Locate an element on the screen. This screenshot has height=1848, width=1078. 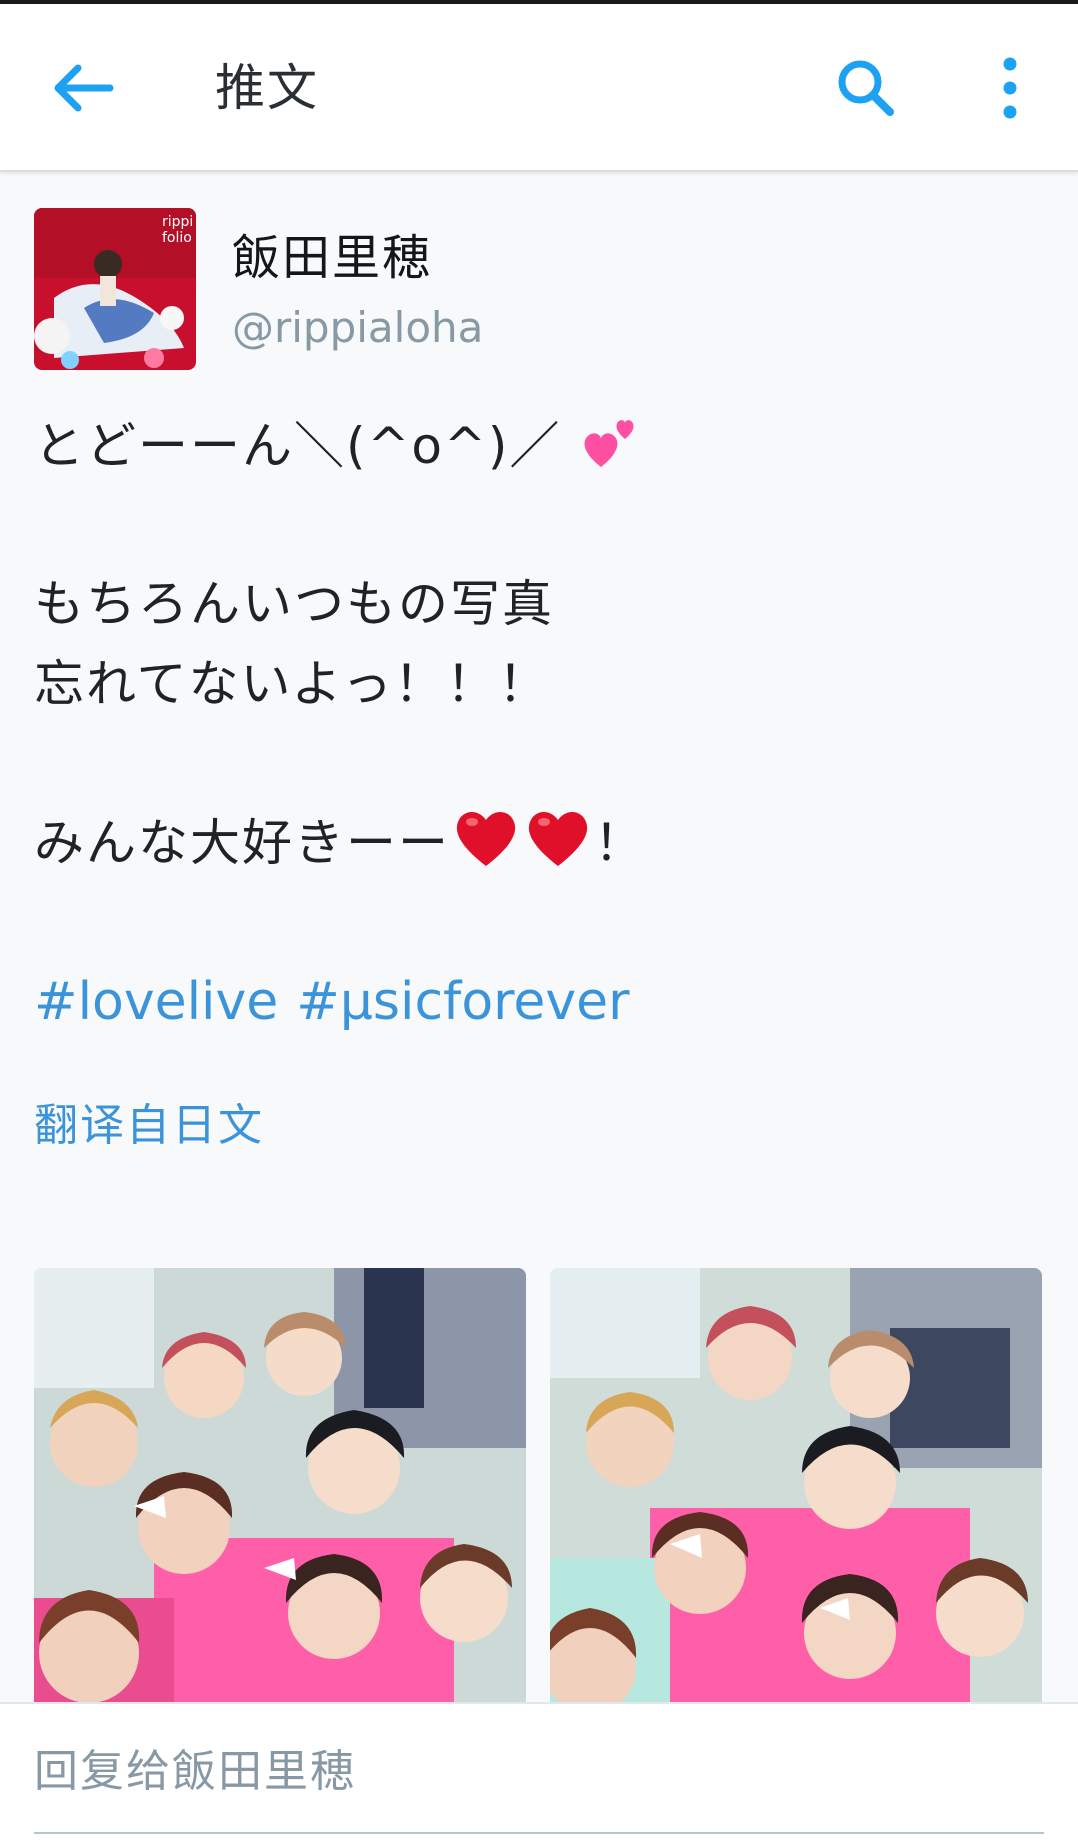
tweet-text-line: とどーーん＼(^o^)／ is located at coordinates (534, 446).